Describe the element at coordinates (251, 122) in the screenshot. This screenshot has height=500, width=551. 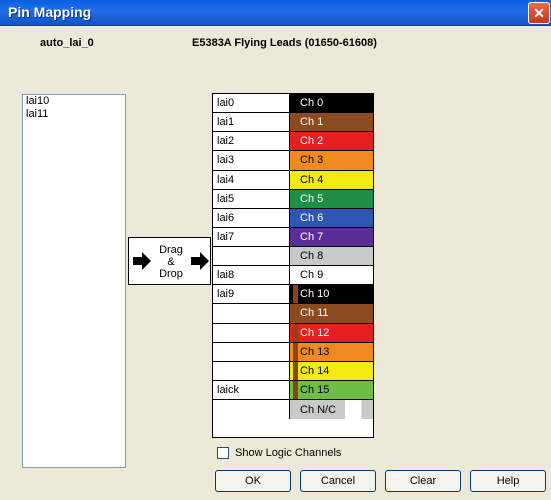
I see `pin-cell: lai1` at that location.